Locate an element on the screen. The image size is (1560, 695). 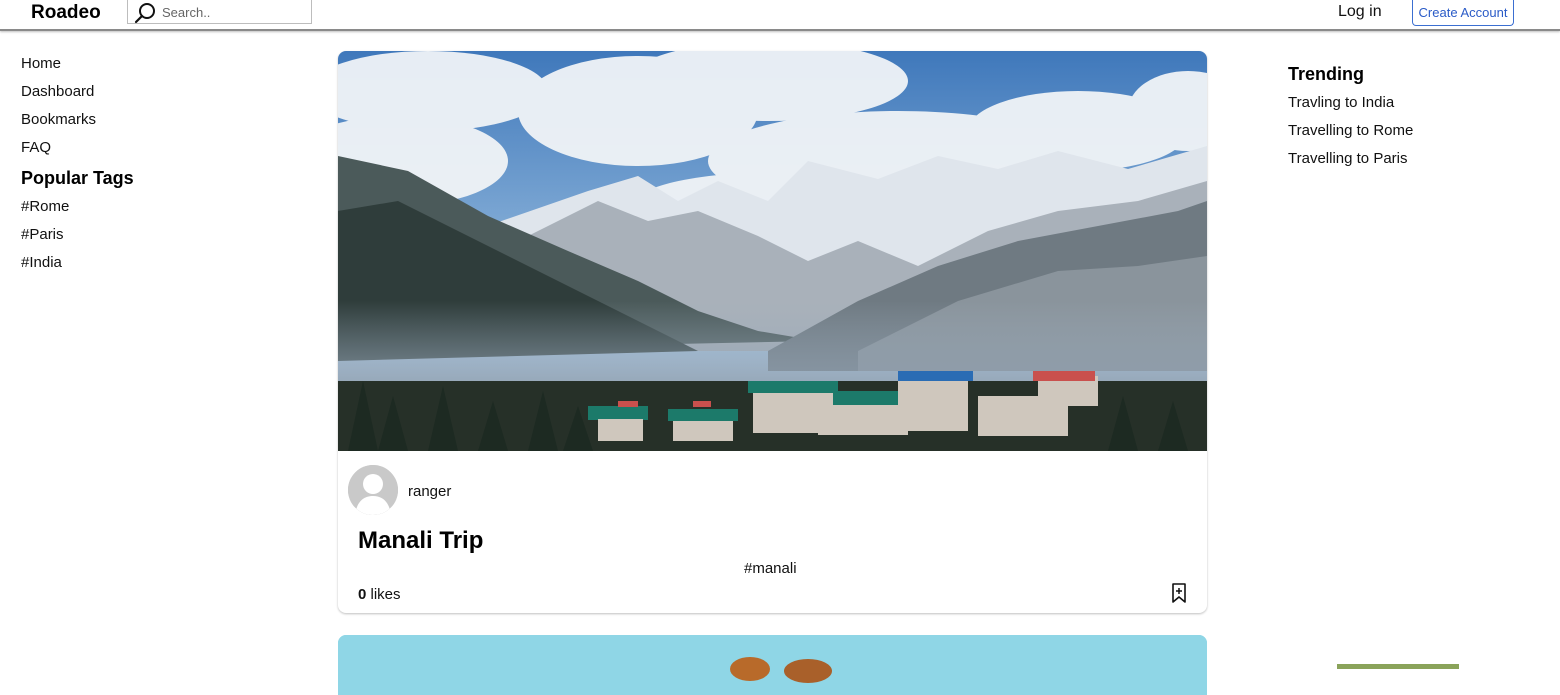
search-input is located at coordinates (232, 12).